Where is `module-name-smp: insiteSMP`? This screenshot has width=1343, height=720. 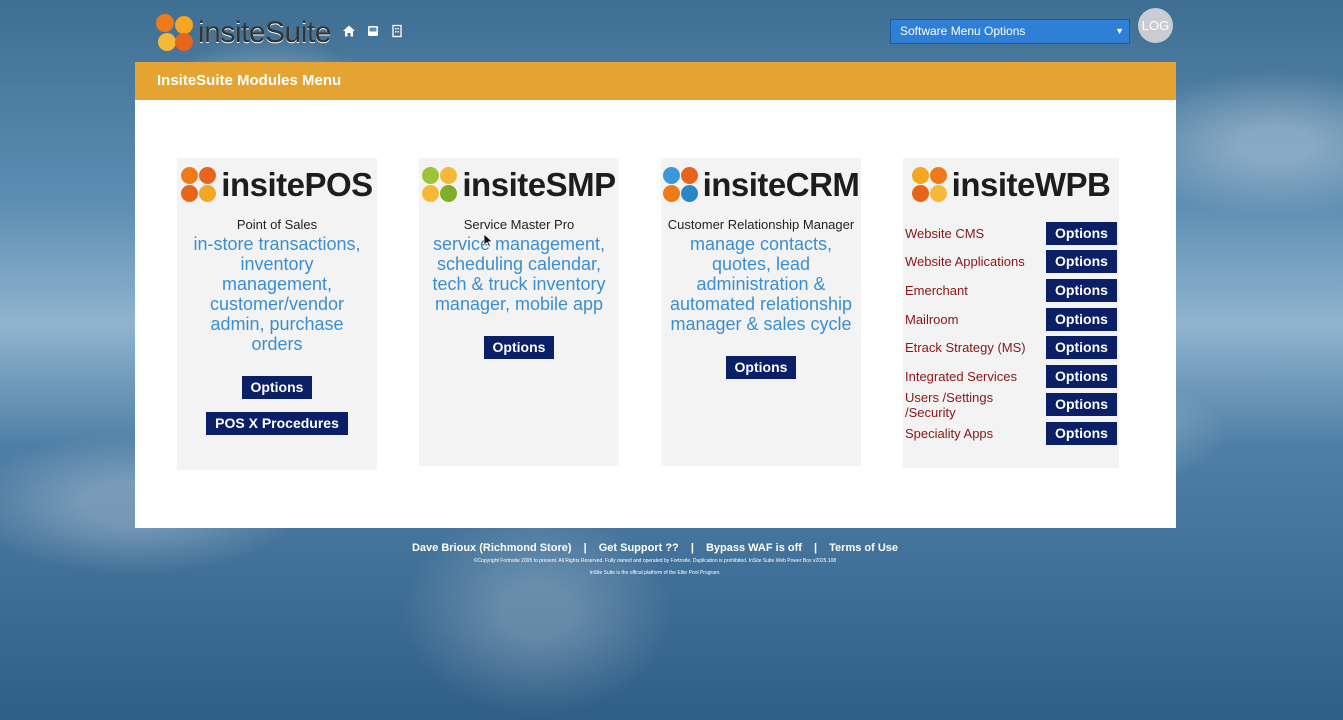 module-name-smp: insiteSMP is located at coordinates (539, 184).